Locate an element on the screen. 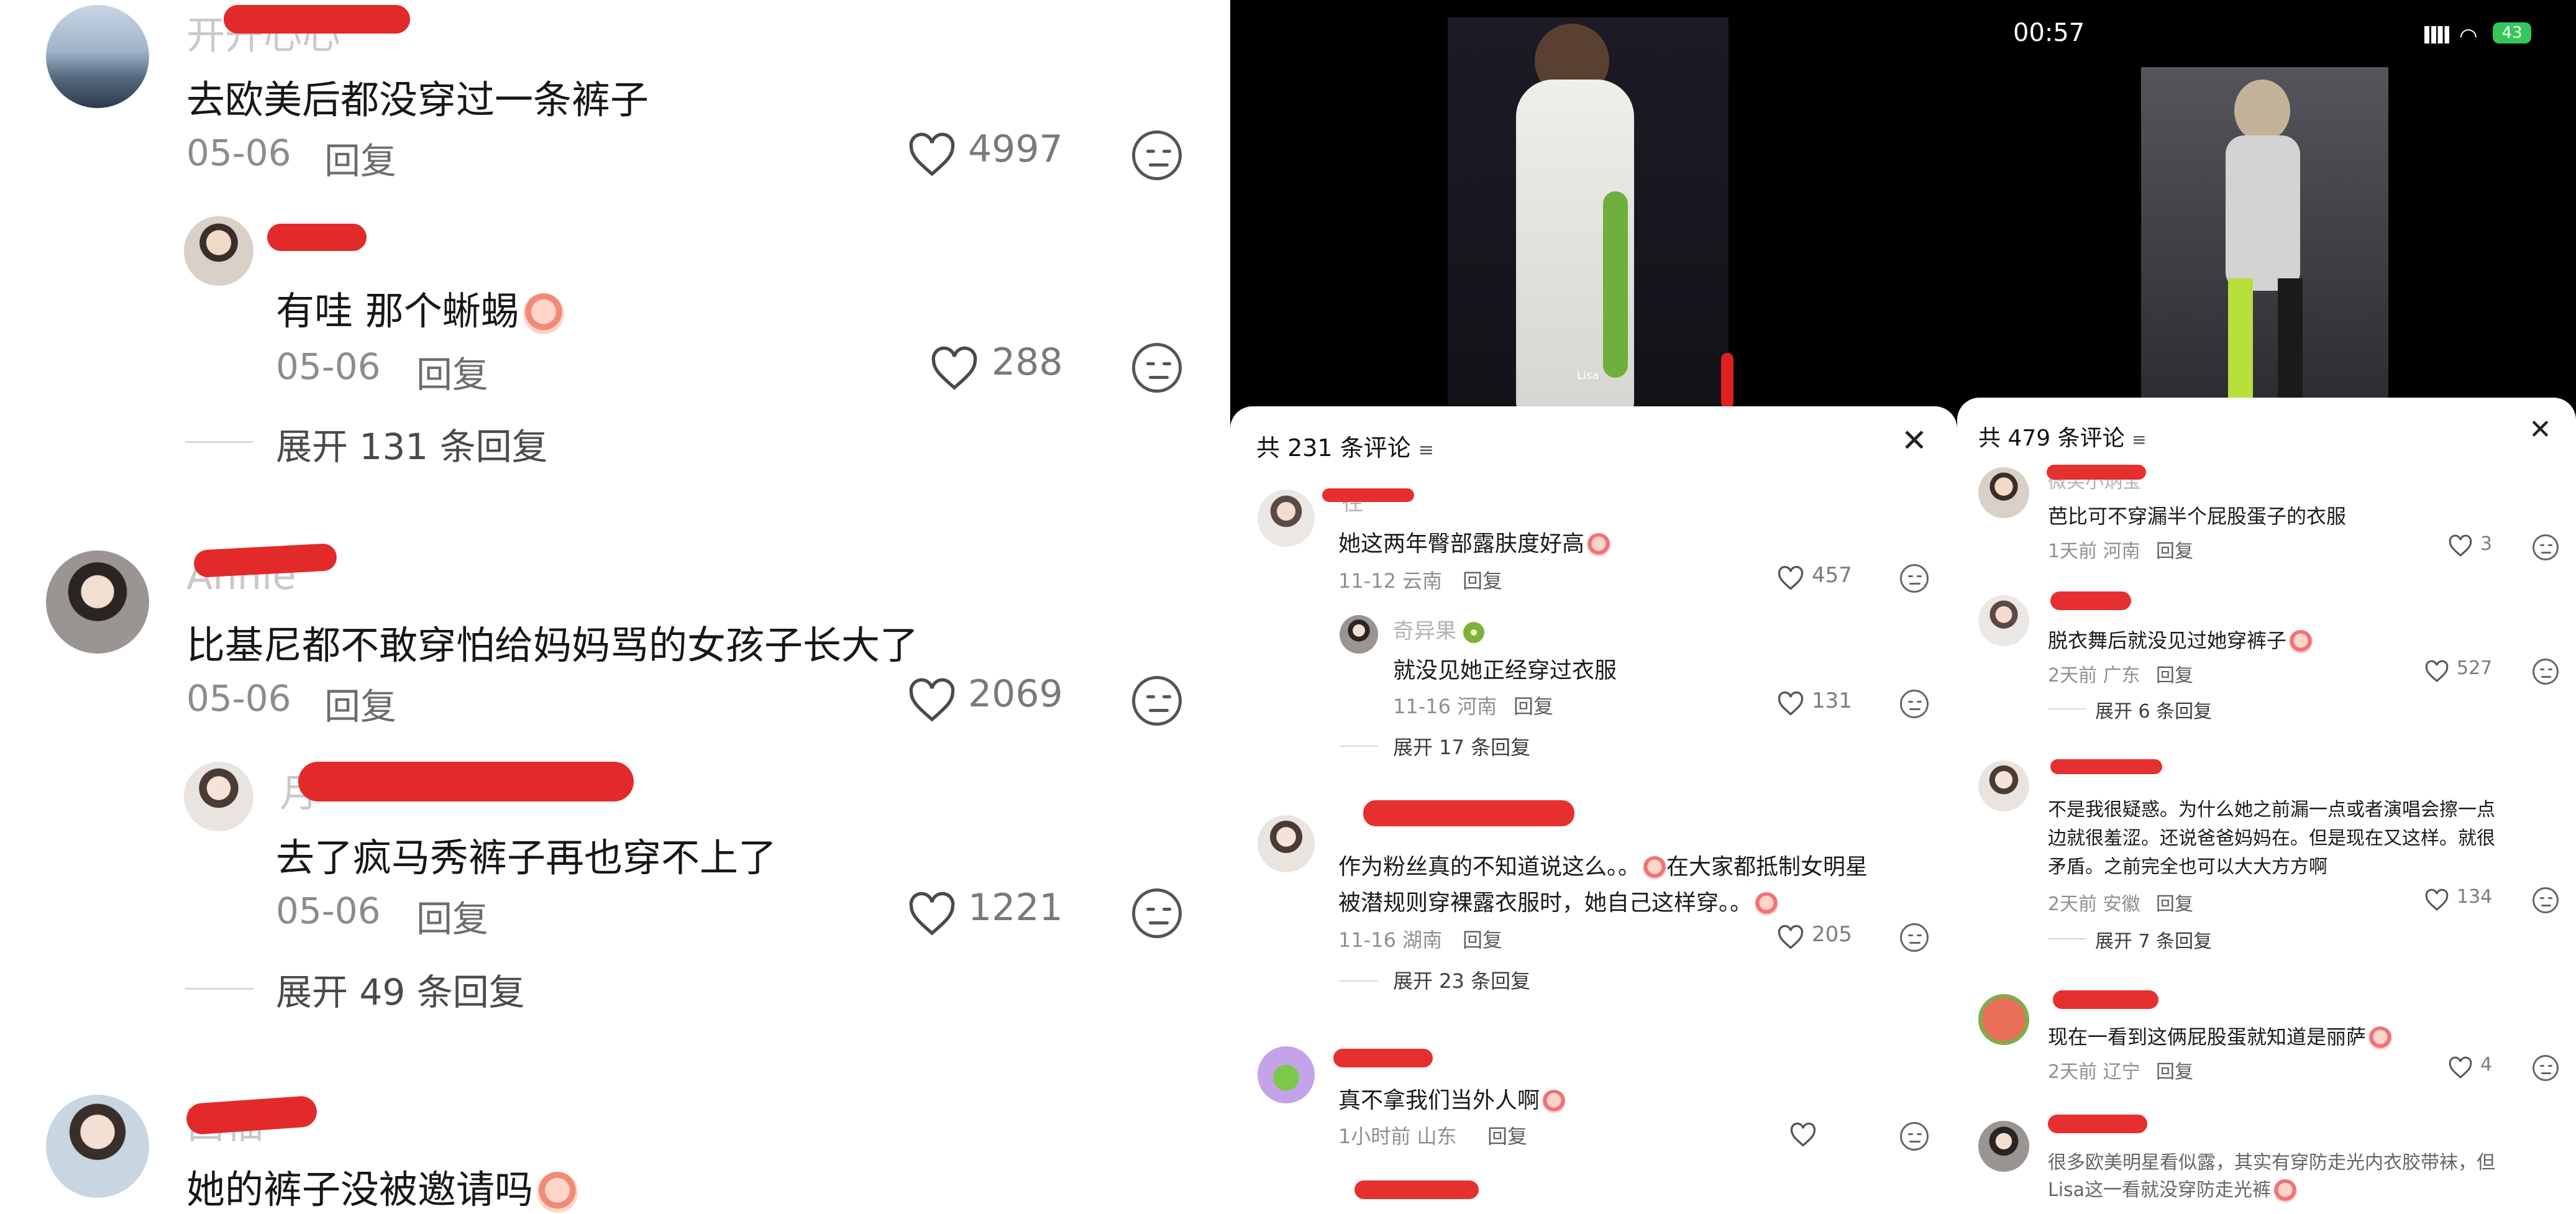  like-count: 3 is located at coordinates (2486, 544).